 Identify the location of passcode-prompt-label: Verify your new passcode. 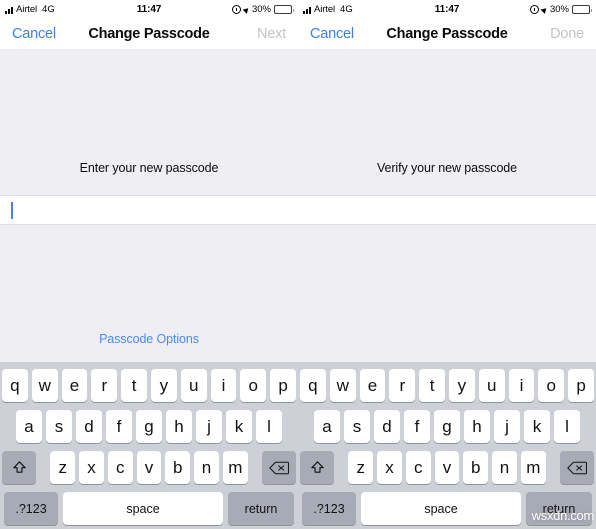
(447, 168).